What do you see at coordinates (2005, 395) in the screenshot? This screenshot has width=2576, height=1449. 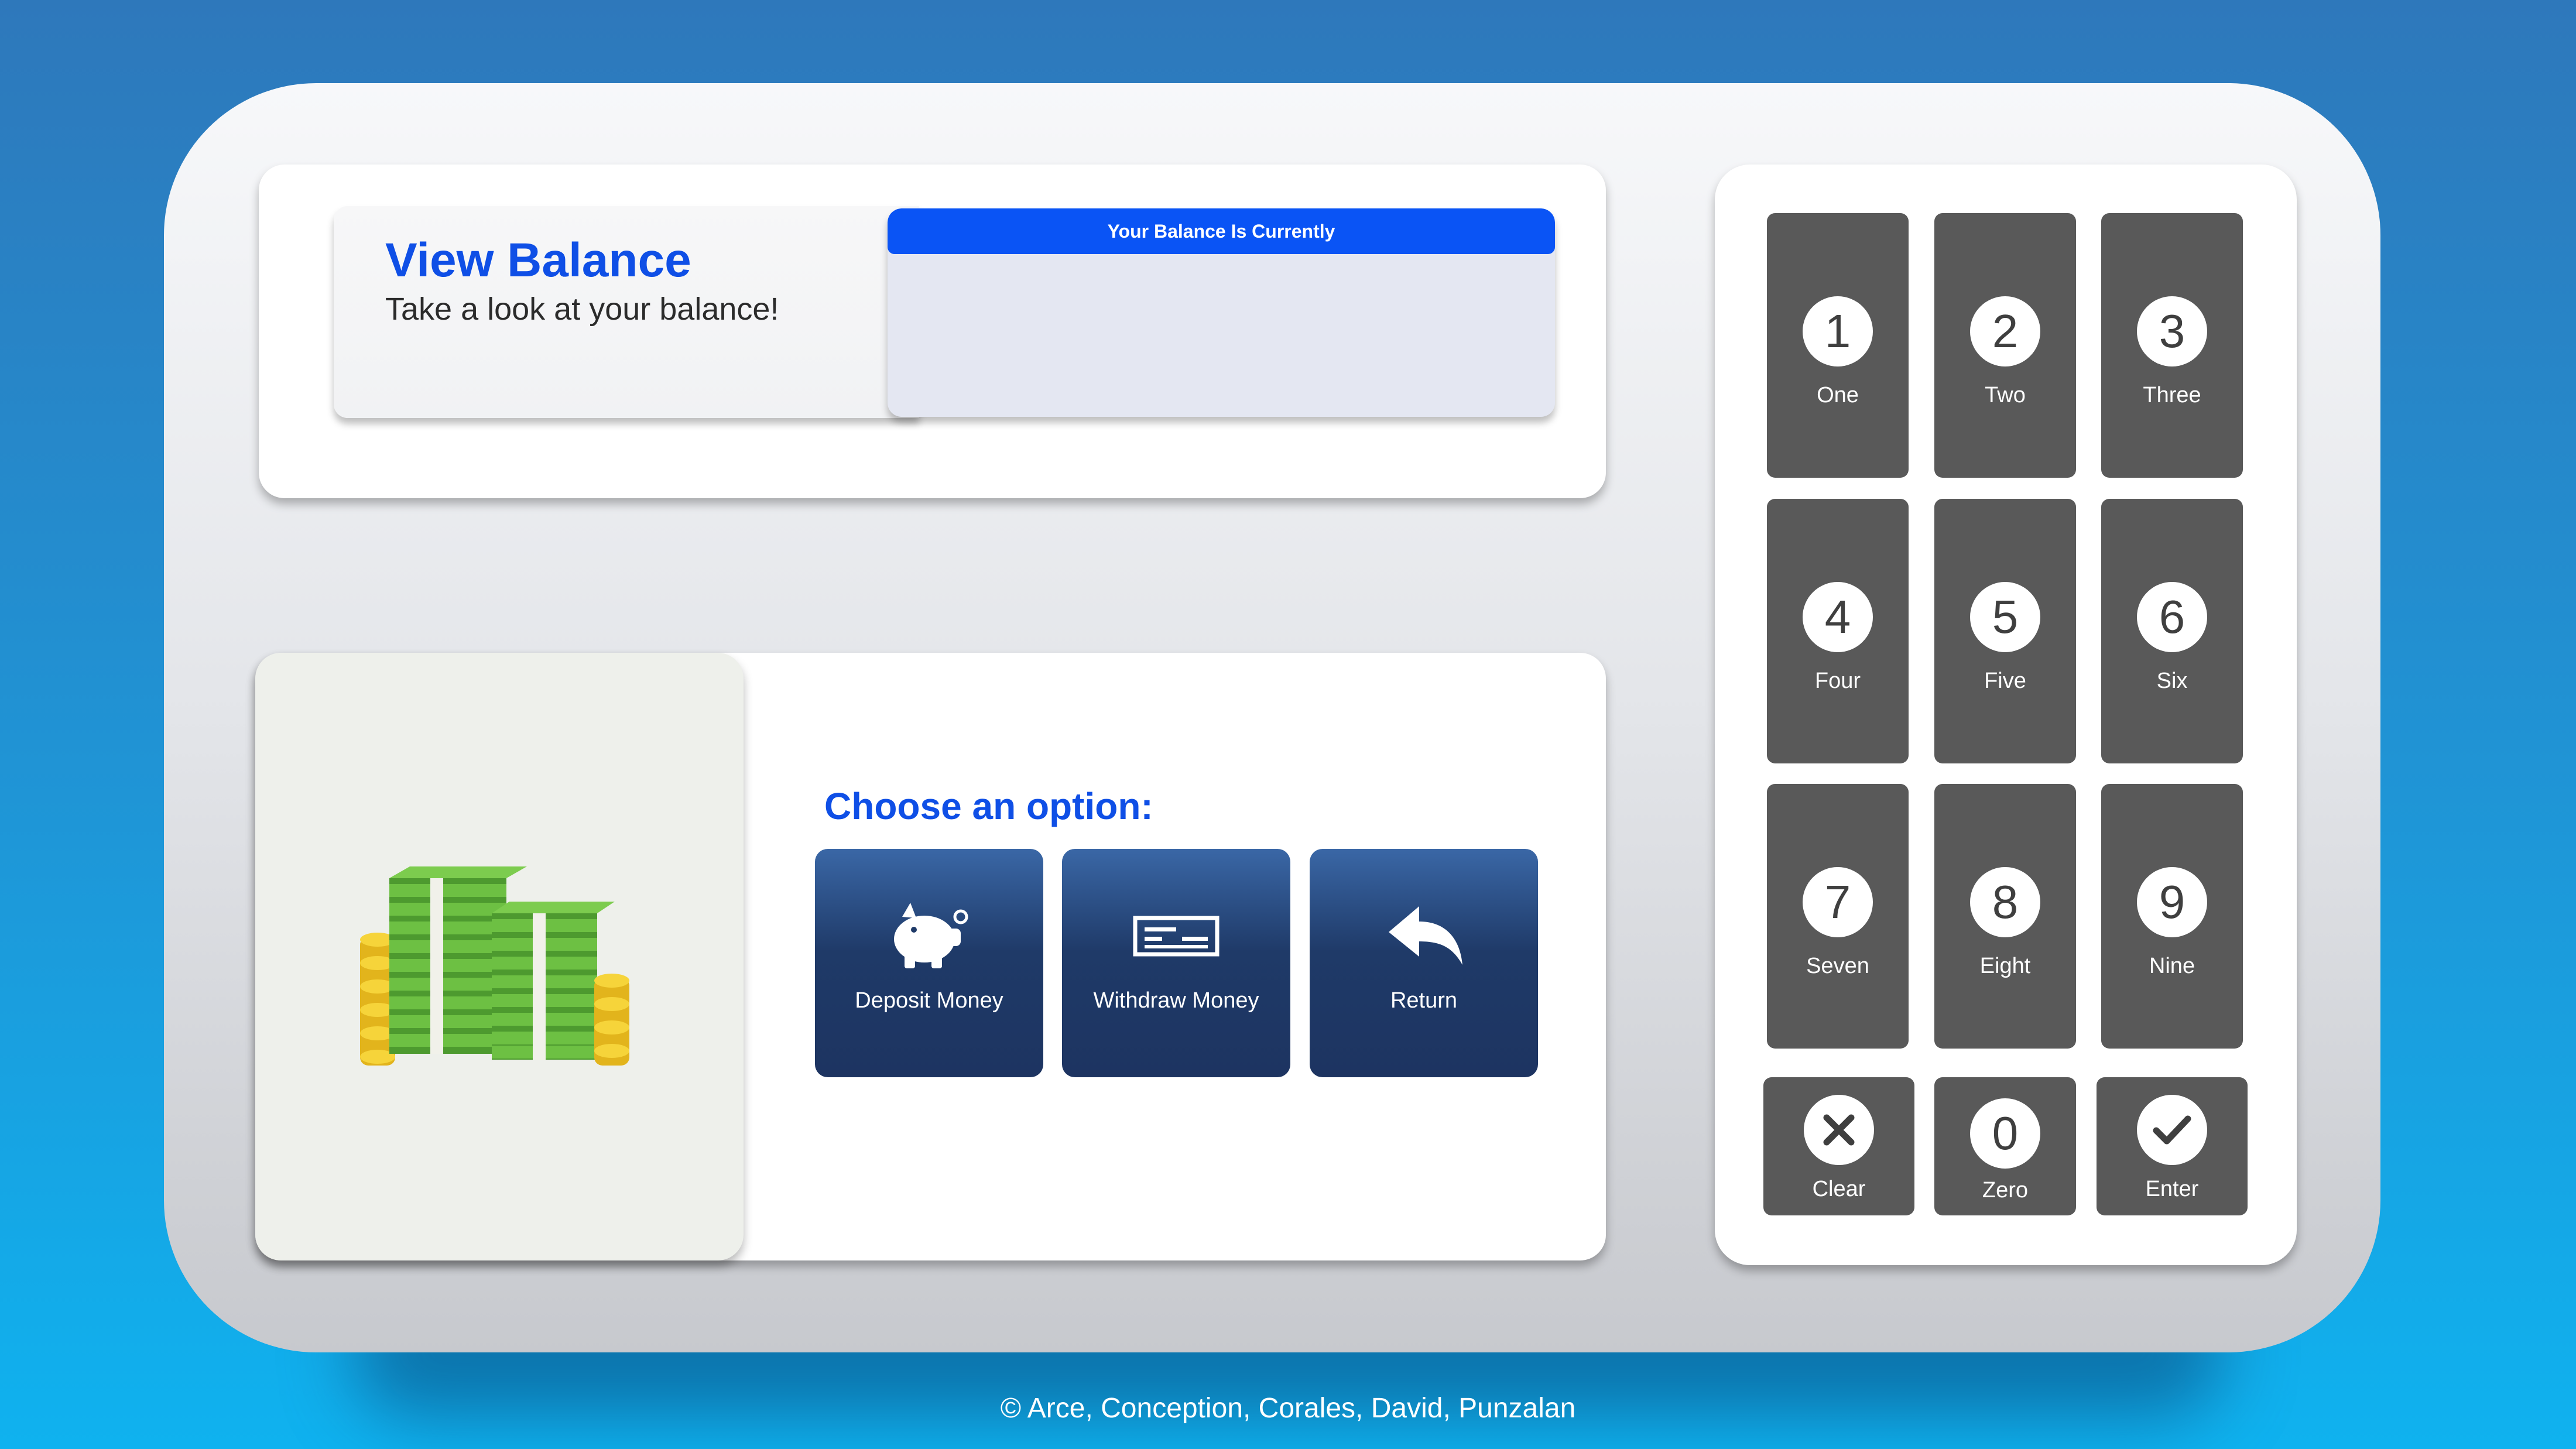 I see `key-label: Two` at bounding box center [2005, 395].